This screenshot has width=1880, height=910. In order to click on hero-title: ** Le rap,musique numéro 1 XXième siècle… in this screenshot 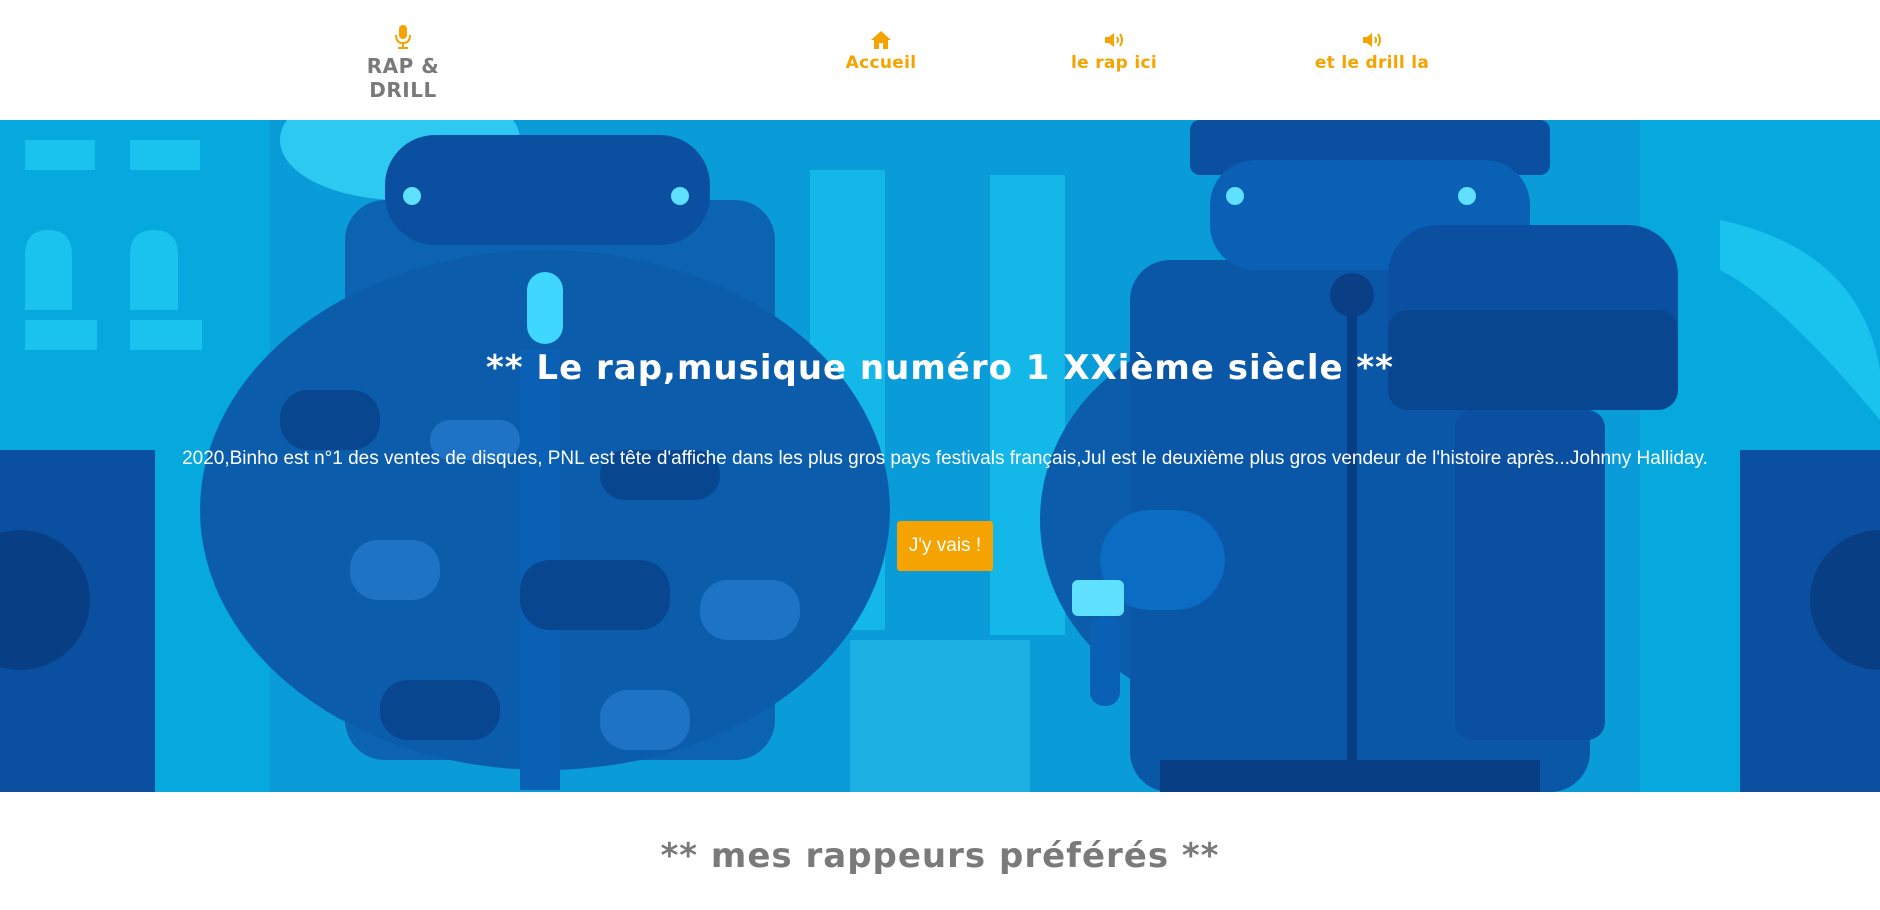, I will do `click(940, 368)`.